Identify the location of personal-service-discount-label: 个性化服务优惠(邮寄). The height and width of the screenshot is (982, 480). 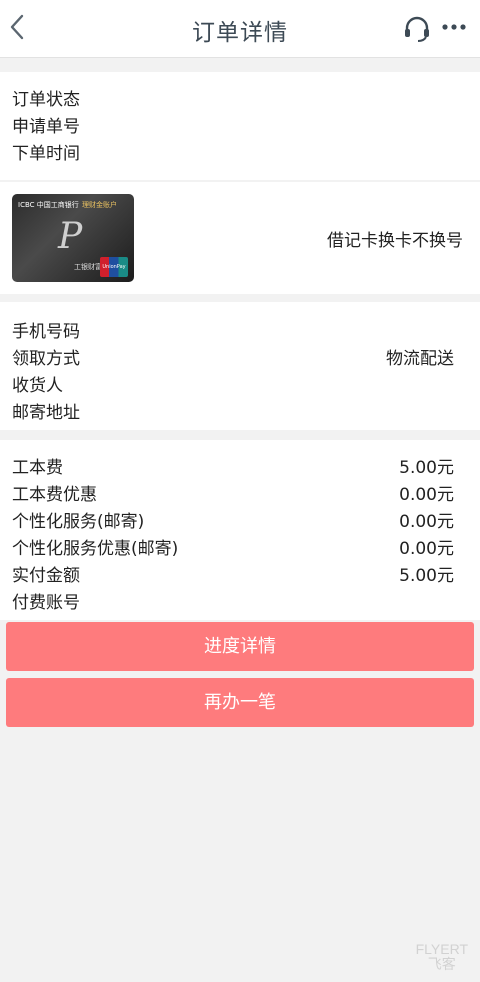
(95, 549).